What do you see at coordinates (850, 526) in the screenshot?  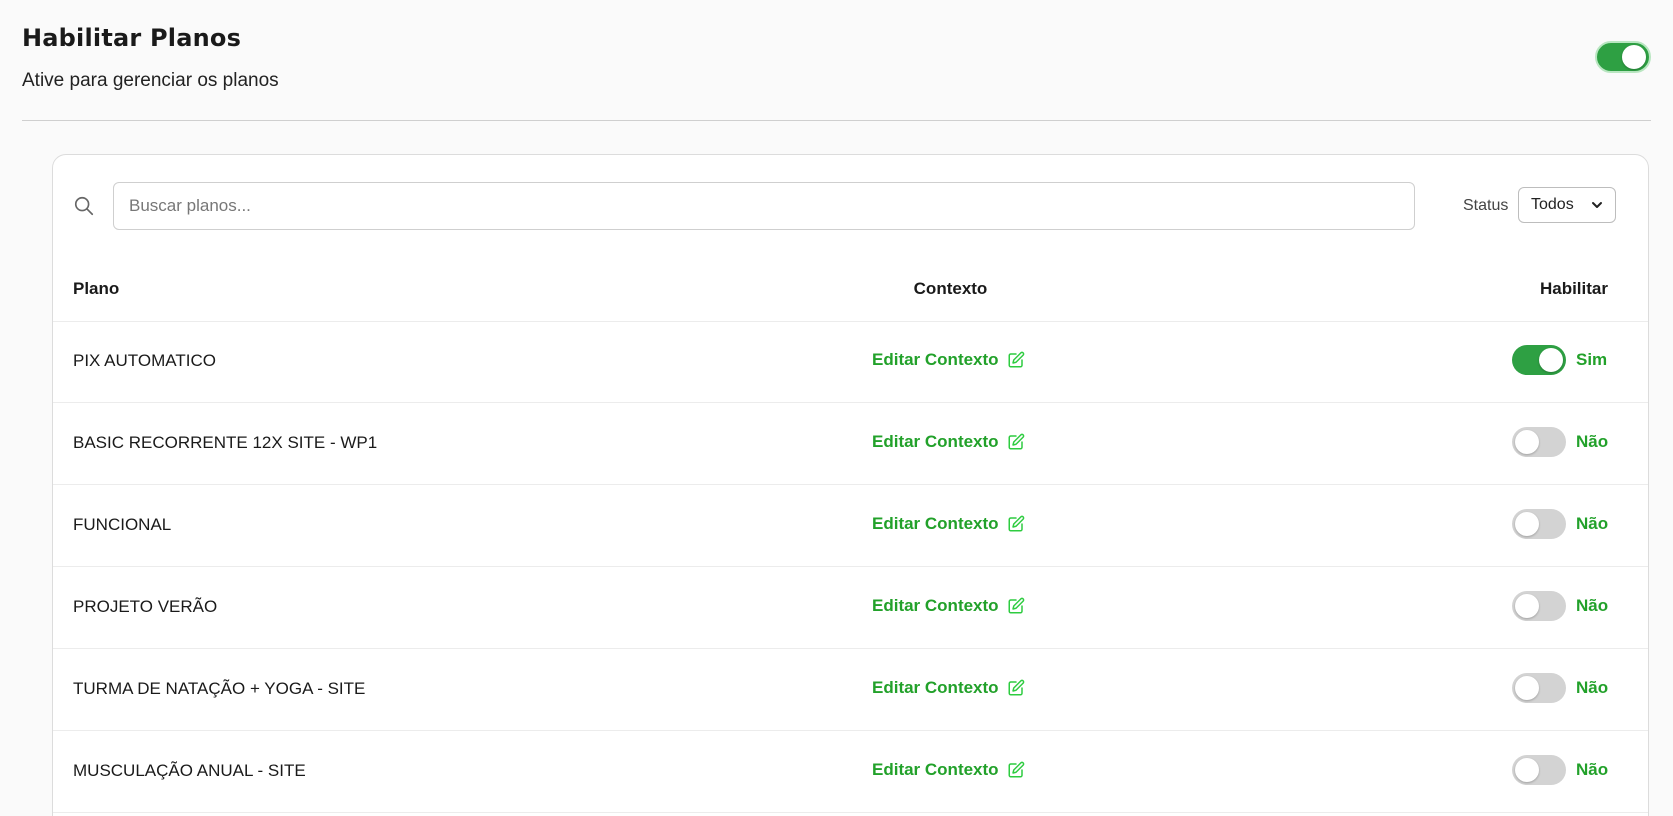 I see `table-row: FUNCIONAL Editar Contexto Não` at bounding box center [850, 526].